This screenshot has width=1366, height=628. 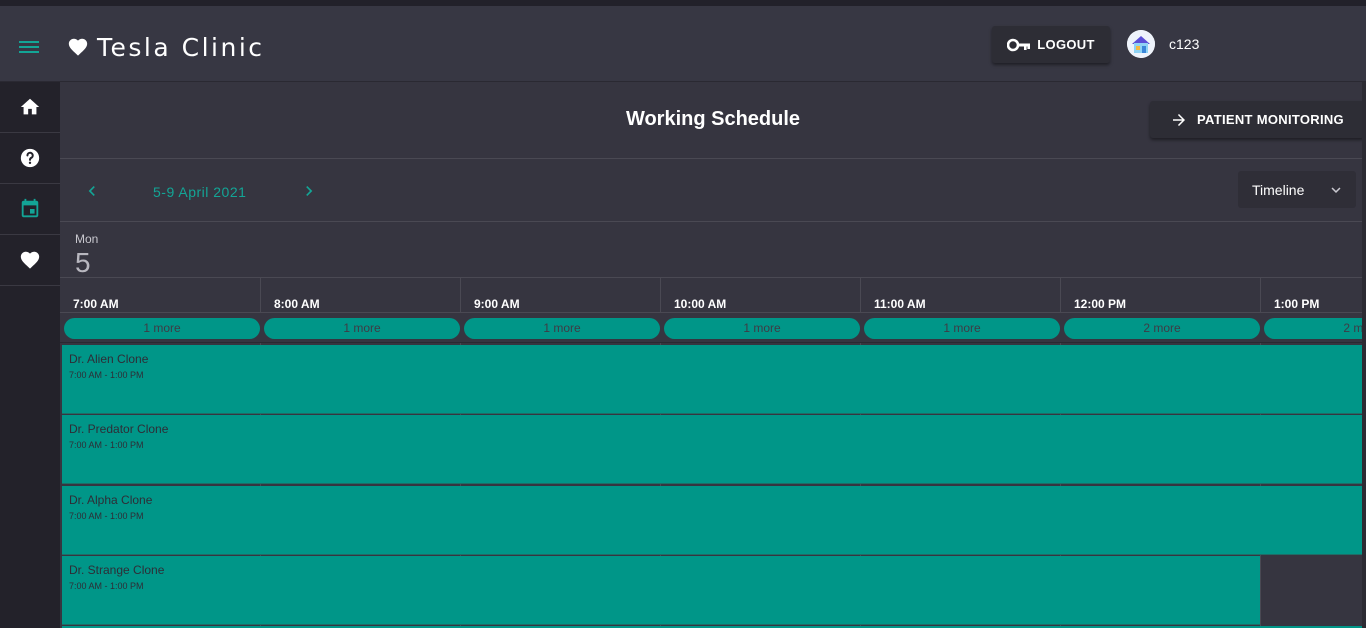 I want to click on brand: Tesla Clinic, so click(x=166, y=47).